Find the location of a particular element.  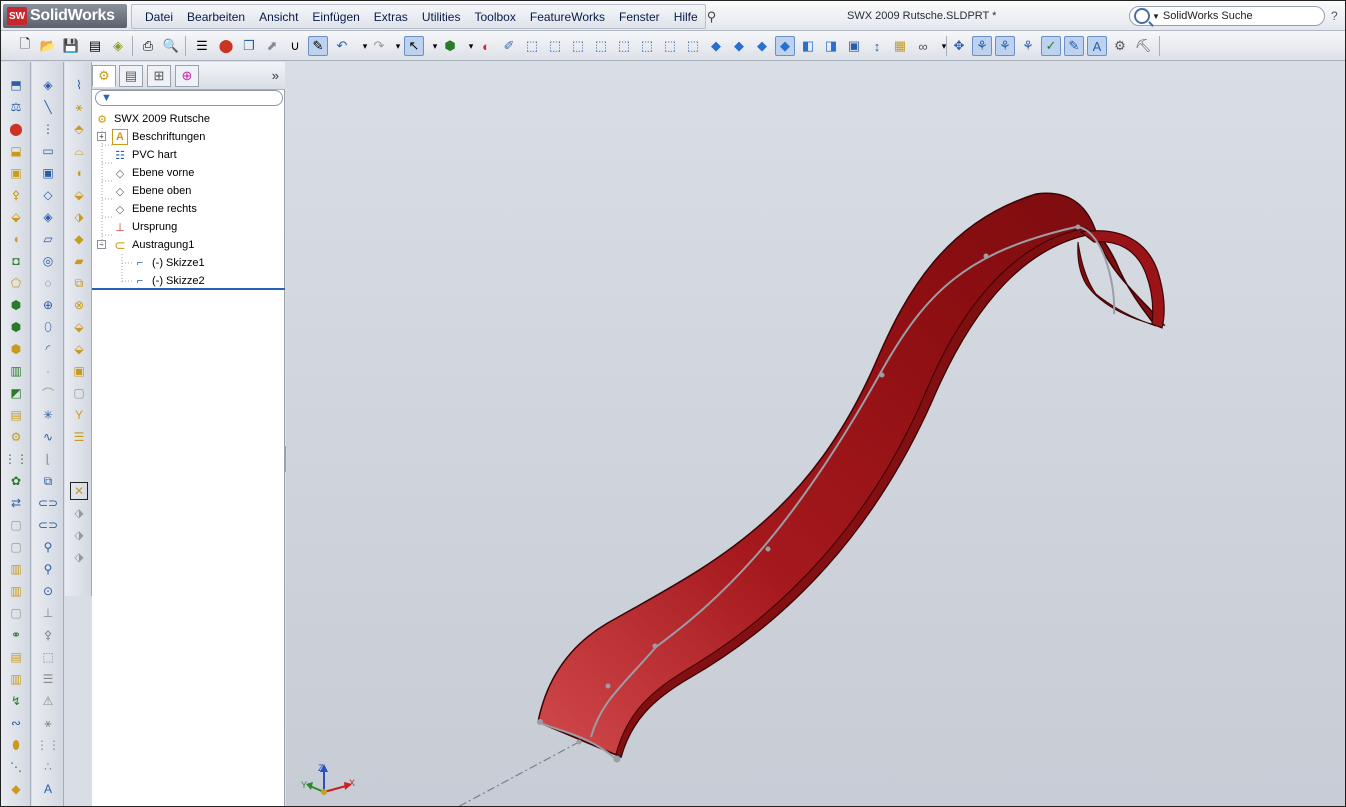

open-icon: 📂 is located at coordinates (48, 46).